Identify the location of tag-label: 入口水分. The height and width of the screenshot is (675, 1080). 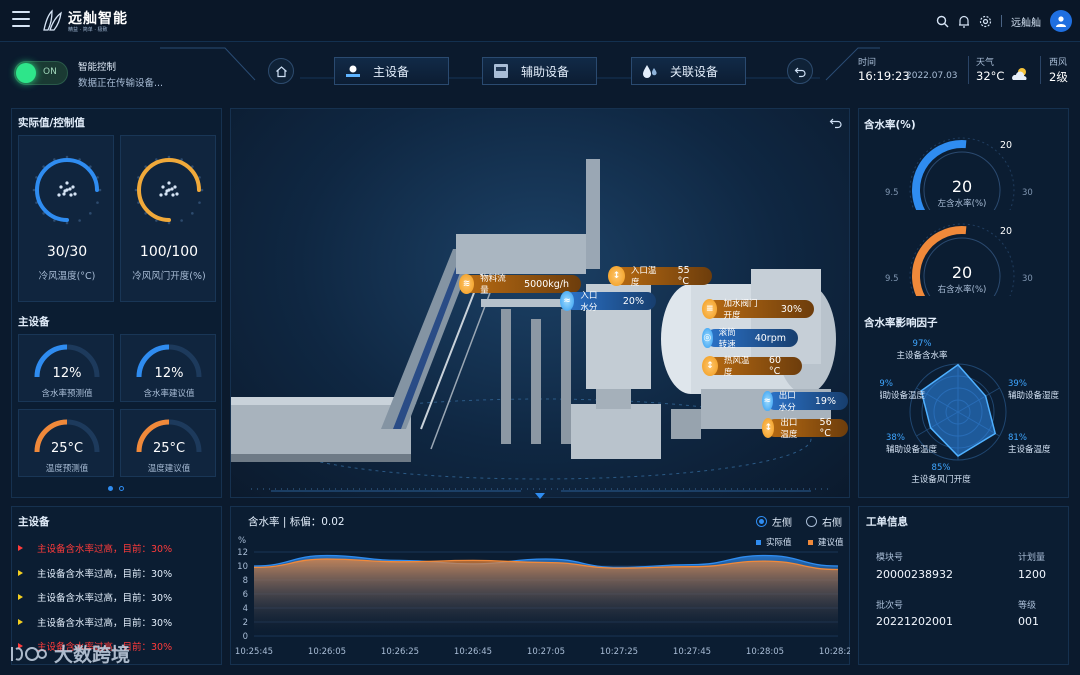
(589, 302).